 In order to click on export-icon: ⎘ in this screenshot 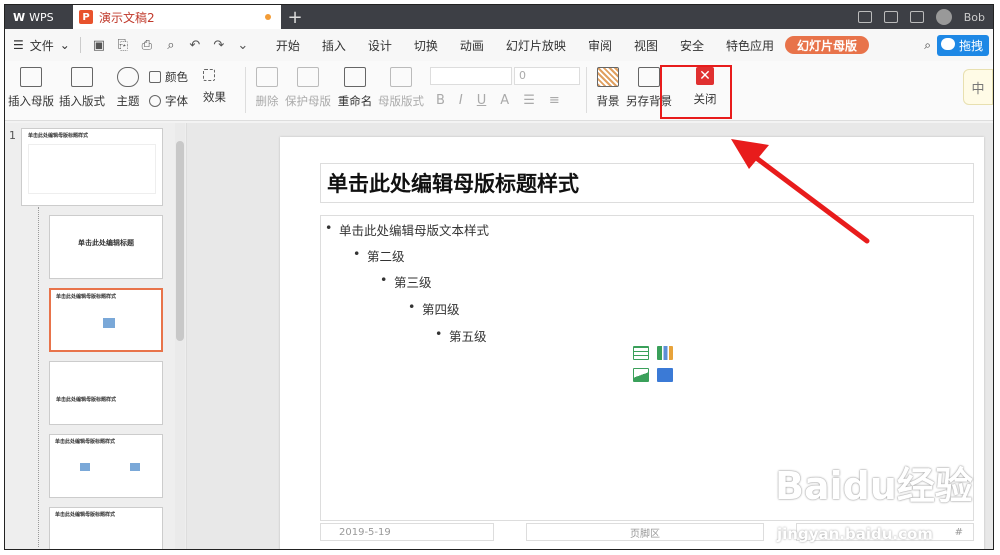, I will do `click(123, 45)`.